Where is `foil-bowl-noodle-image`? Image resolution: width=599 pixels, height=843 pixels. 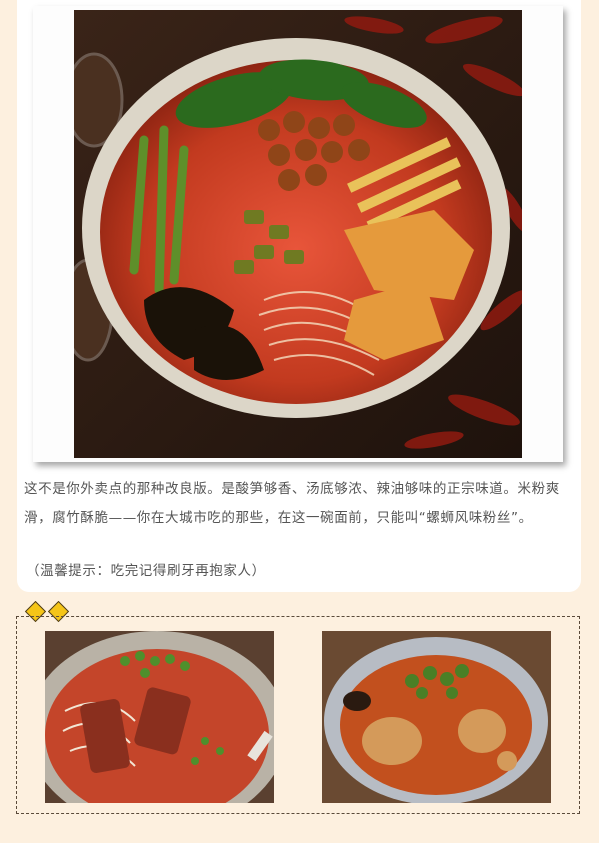
foil-bowl-noodle-image is located at coordinates (436, 717).